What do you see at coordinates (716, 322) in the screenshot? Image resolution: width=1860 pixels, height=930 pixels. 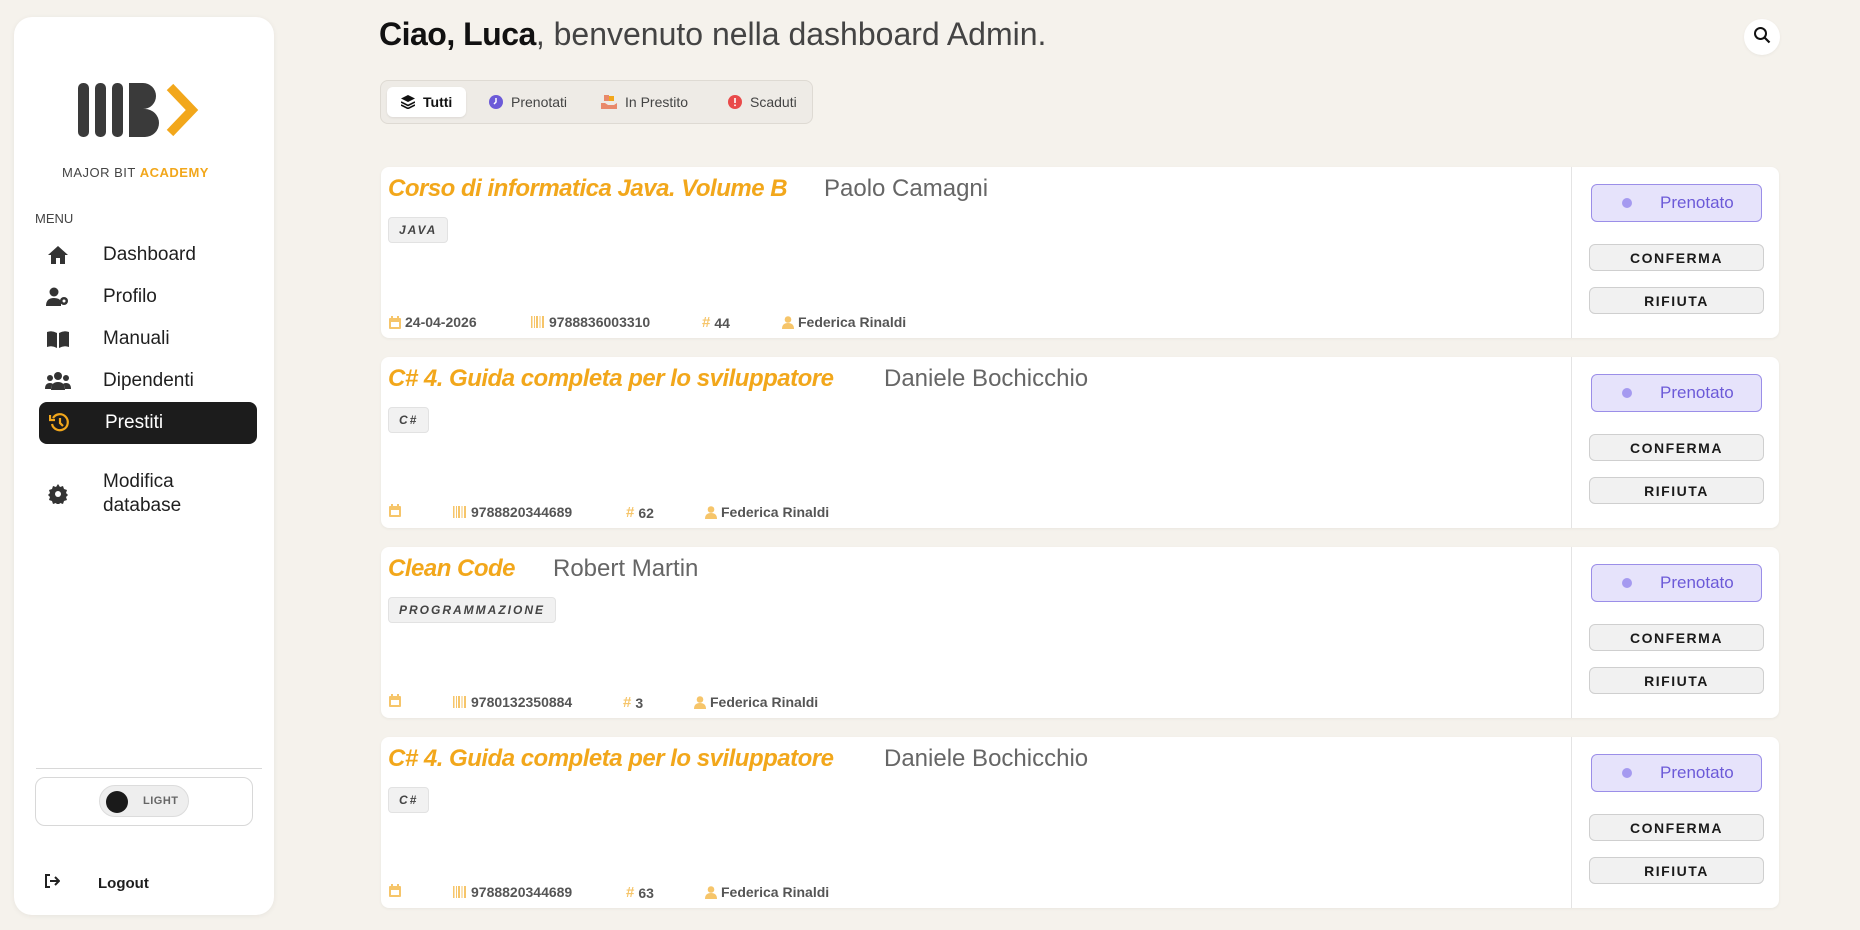 I see `copy-number: #44` at bounding box center [716, 322].